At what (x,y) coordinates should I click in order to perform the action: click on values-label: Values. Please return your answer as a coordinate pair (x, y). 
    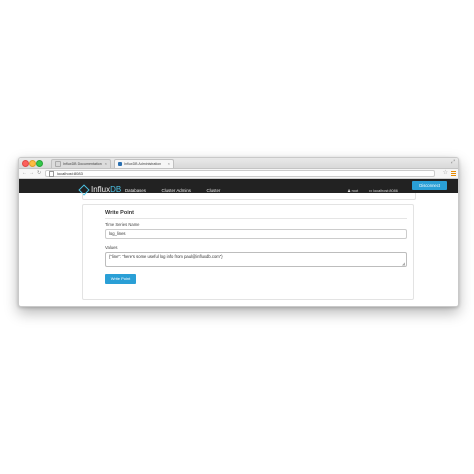
    Looking at the image, I should click on (111, 247).